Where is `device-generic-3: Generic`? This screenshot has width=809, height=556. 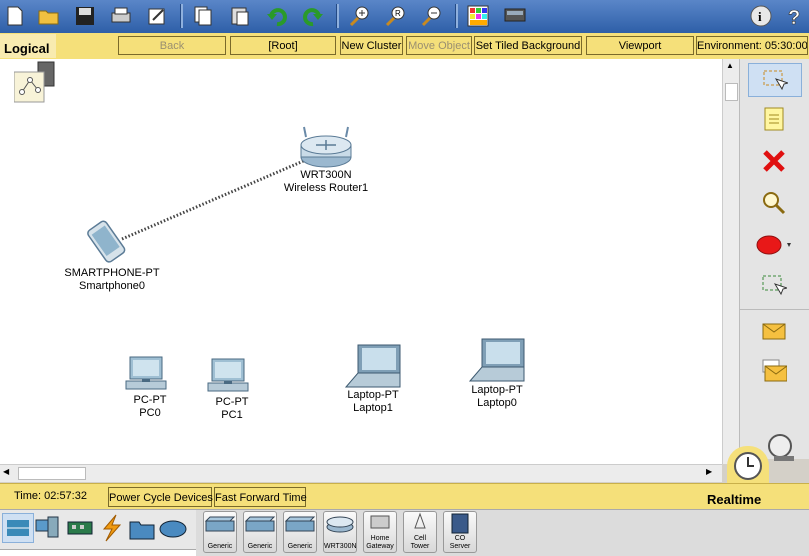 device-generic-3: Generic is located at coordinates (300, 532).